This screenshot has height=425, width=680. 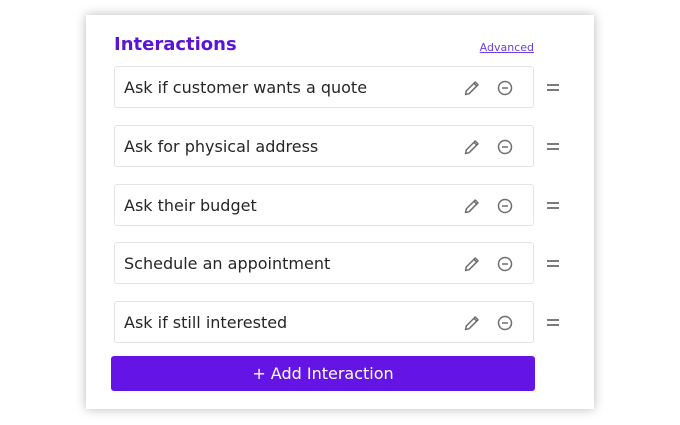 I want to click on add-interaction-button: + Add Interaction, so click(x=323, y=373).